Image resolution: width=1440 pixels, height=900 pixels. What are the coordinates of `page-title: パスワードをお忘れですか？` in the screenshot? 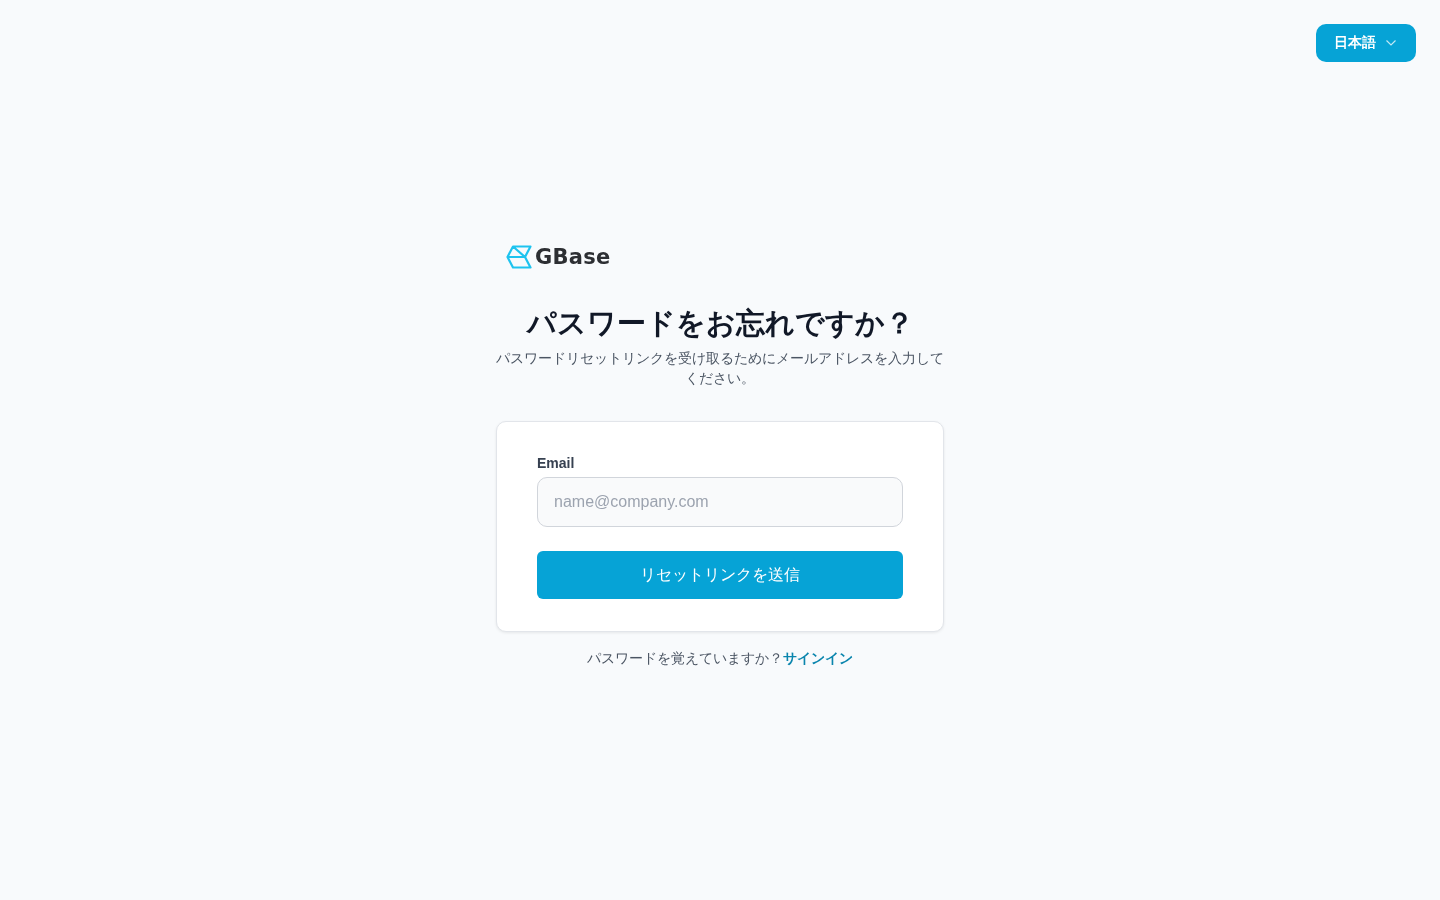 It's located at (720, 323).